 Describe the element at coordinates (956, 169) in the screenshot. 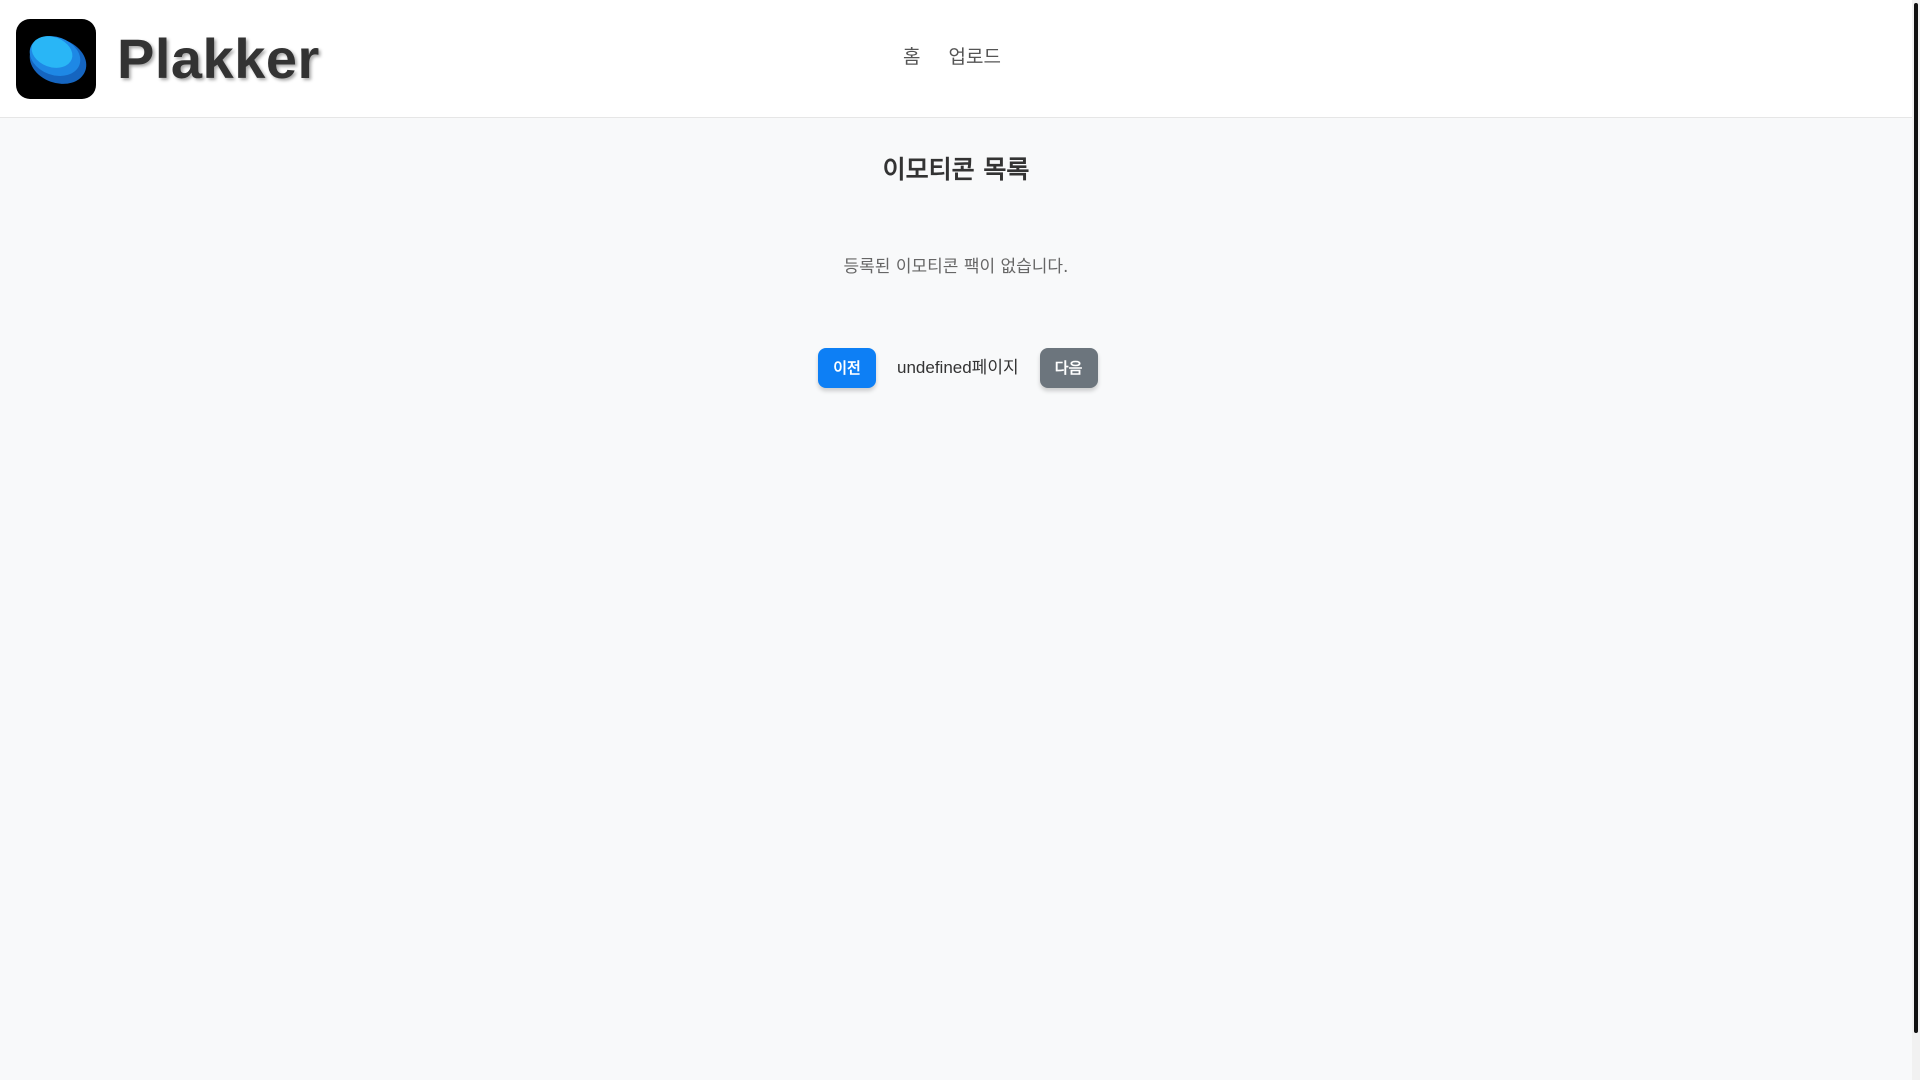

I see `page-title: 이모티콘 목록` at that location.